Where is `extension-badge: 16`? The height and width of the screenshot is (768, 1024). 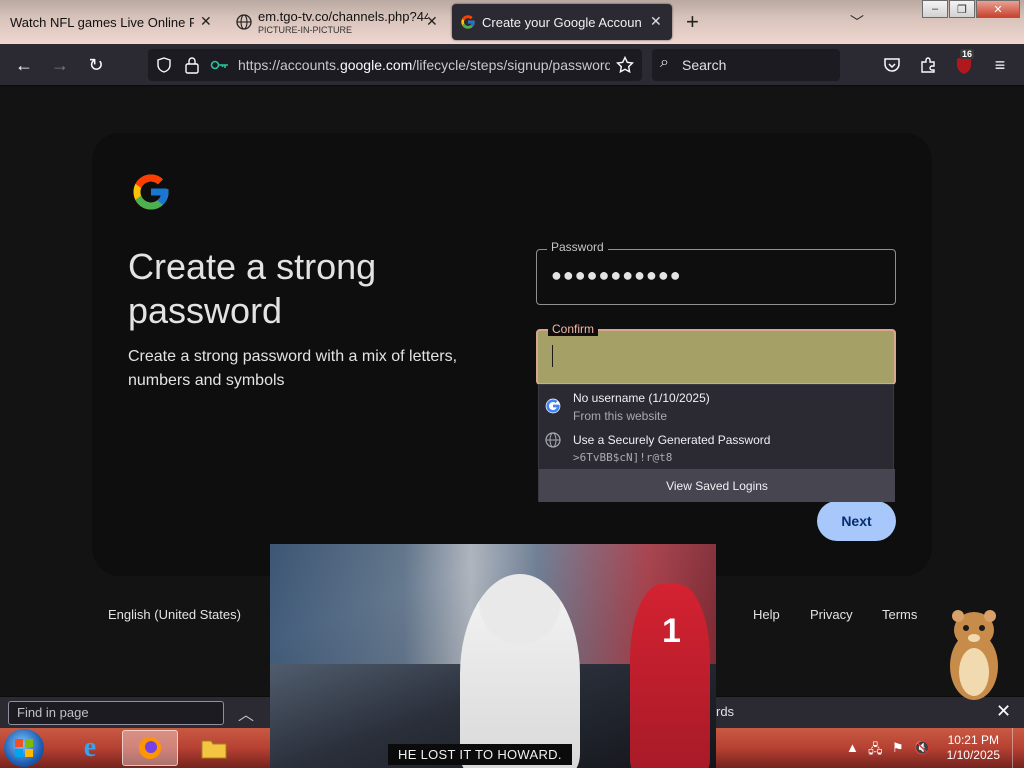 extension-badge: 16 is located at coordinates (967, 54).